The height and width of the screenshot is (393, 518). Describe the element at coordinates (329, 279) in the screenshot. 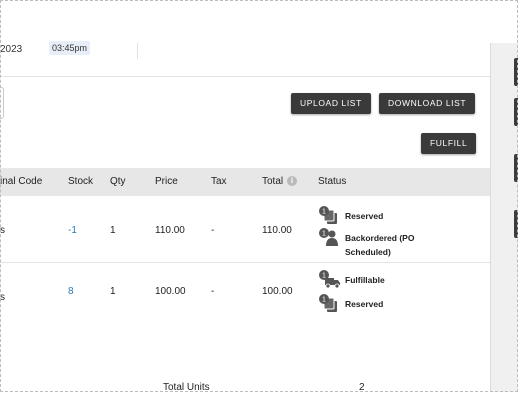

I see `delivery-truck-icon: 1` at that location.